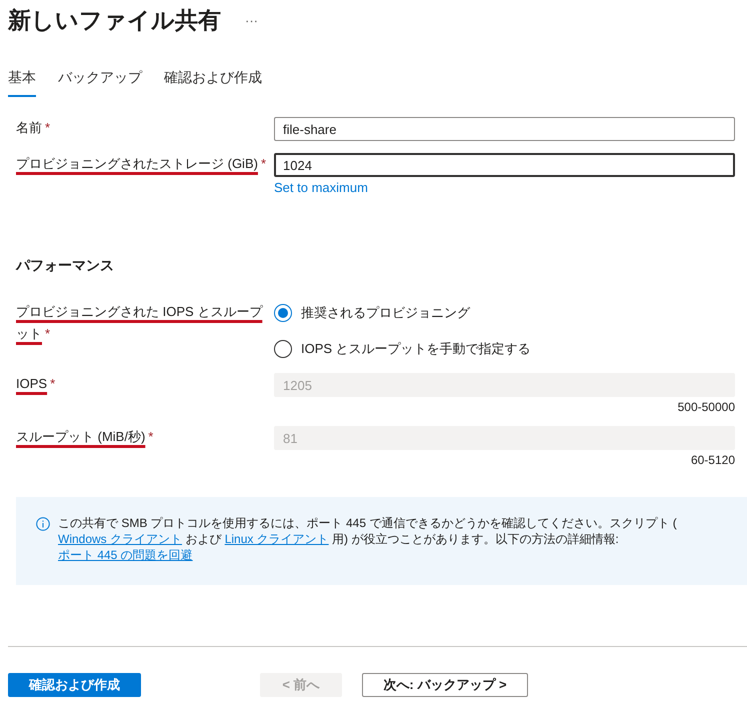 The width and height of the screenshot is (747, 708). Describe the element at coordinates (43, 524) in the screenshot. I see `info-icon` at that location.